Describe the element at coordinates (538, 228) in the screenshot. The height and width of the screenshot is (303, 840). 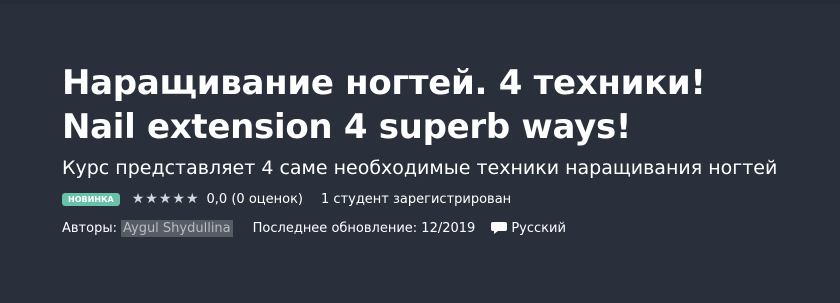
I see `language-label: Русский` at that location.